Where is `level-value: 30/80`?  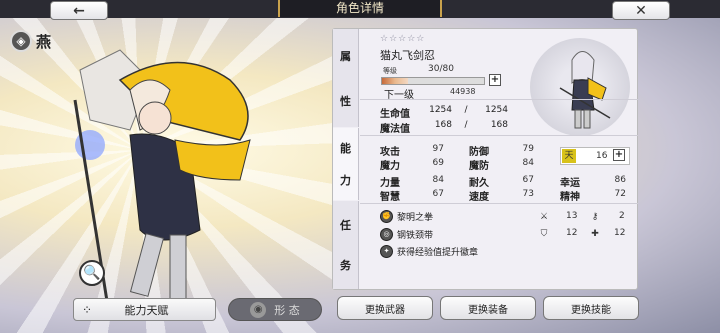 level-value: 30/80 is located at coordinates (441, 69).